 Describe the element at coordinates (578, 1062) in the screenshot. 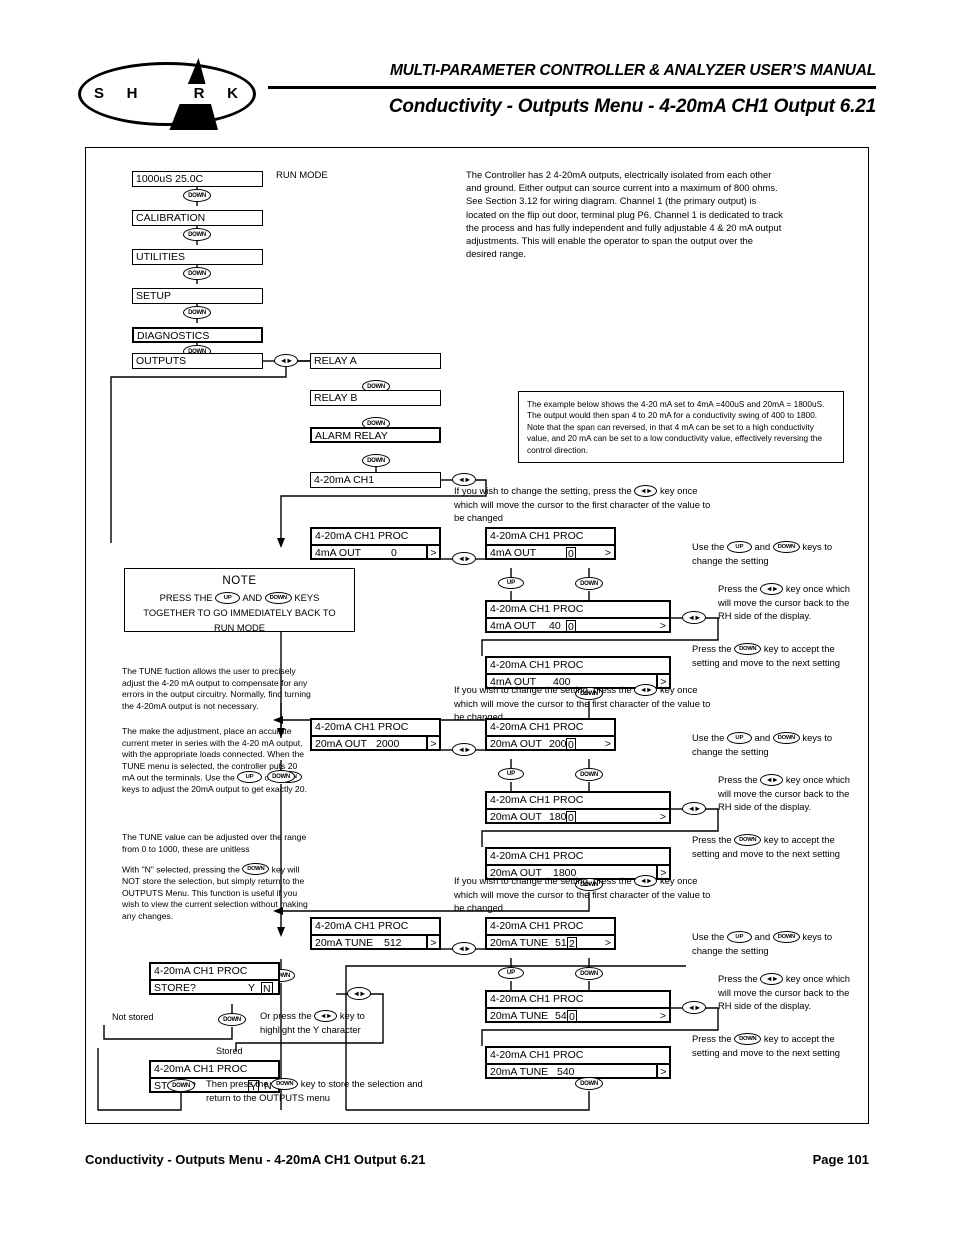

I see `display-20ma-tune-step3: 4-20mA CH1 PROC 20mA TUNE 540 >` at that location.